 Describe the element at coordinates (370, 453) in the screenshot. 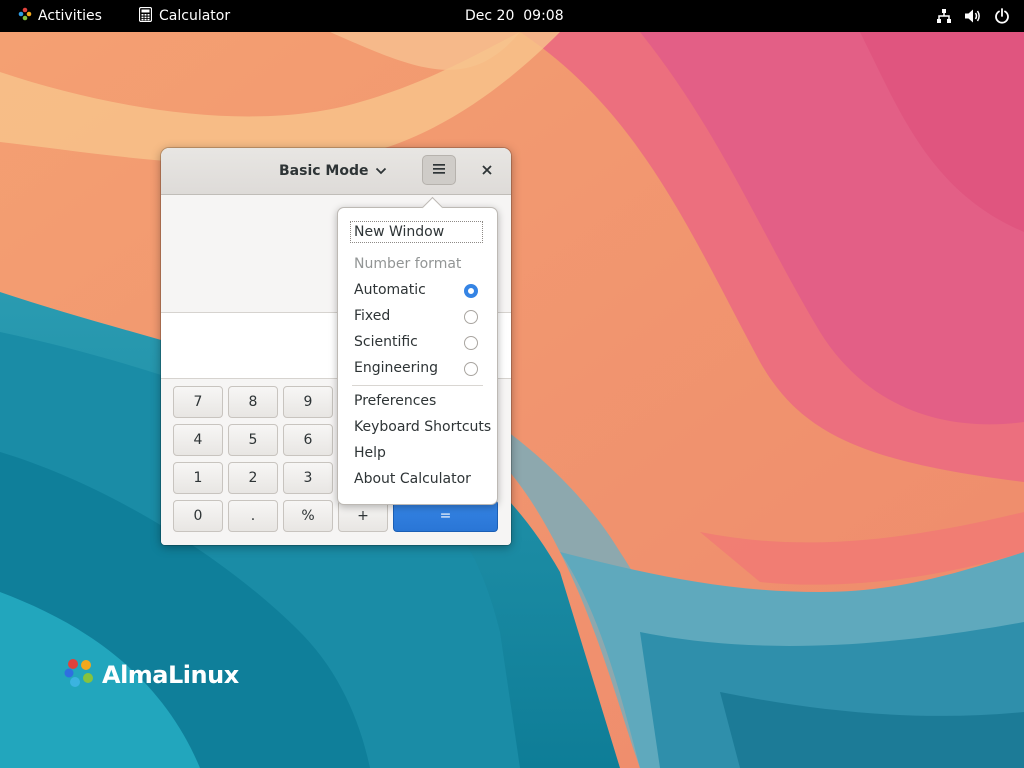

I see `menu-item-help: Help` at that location.